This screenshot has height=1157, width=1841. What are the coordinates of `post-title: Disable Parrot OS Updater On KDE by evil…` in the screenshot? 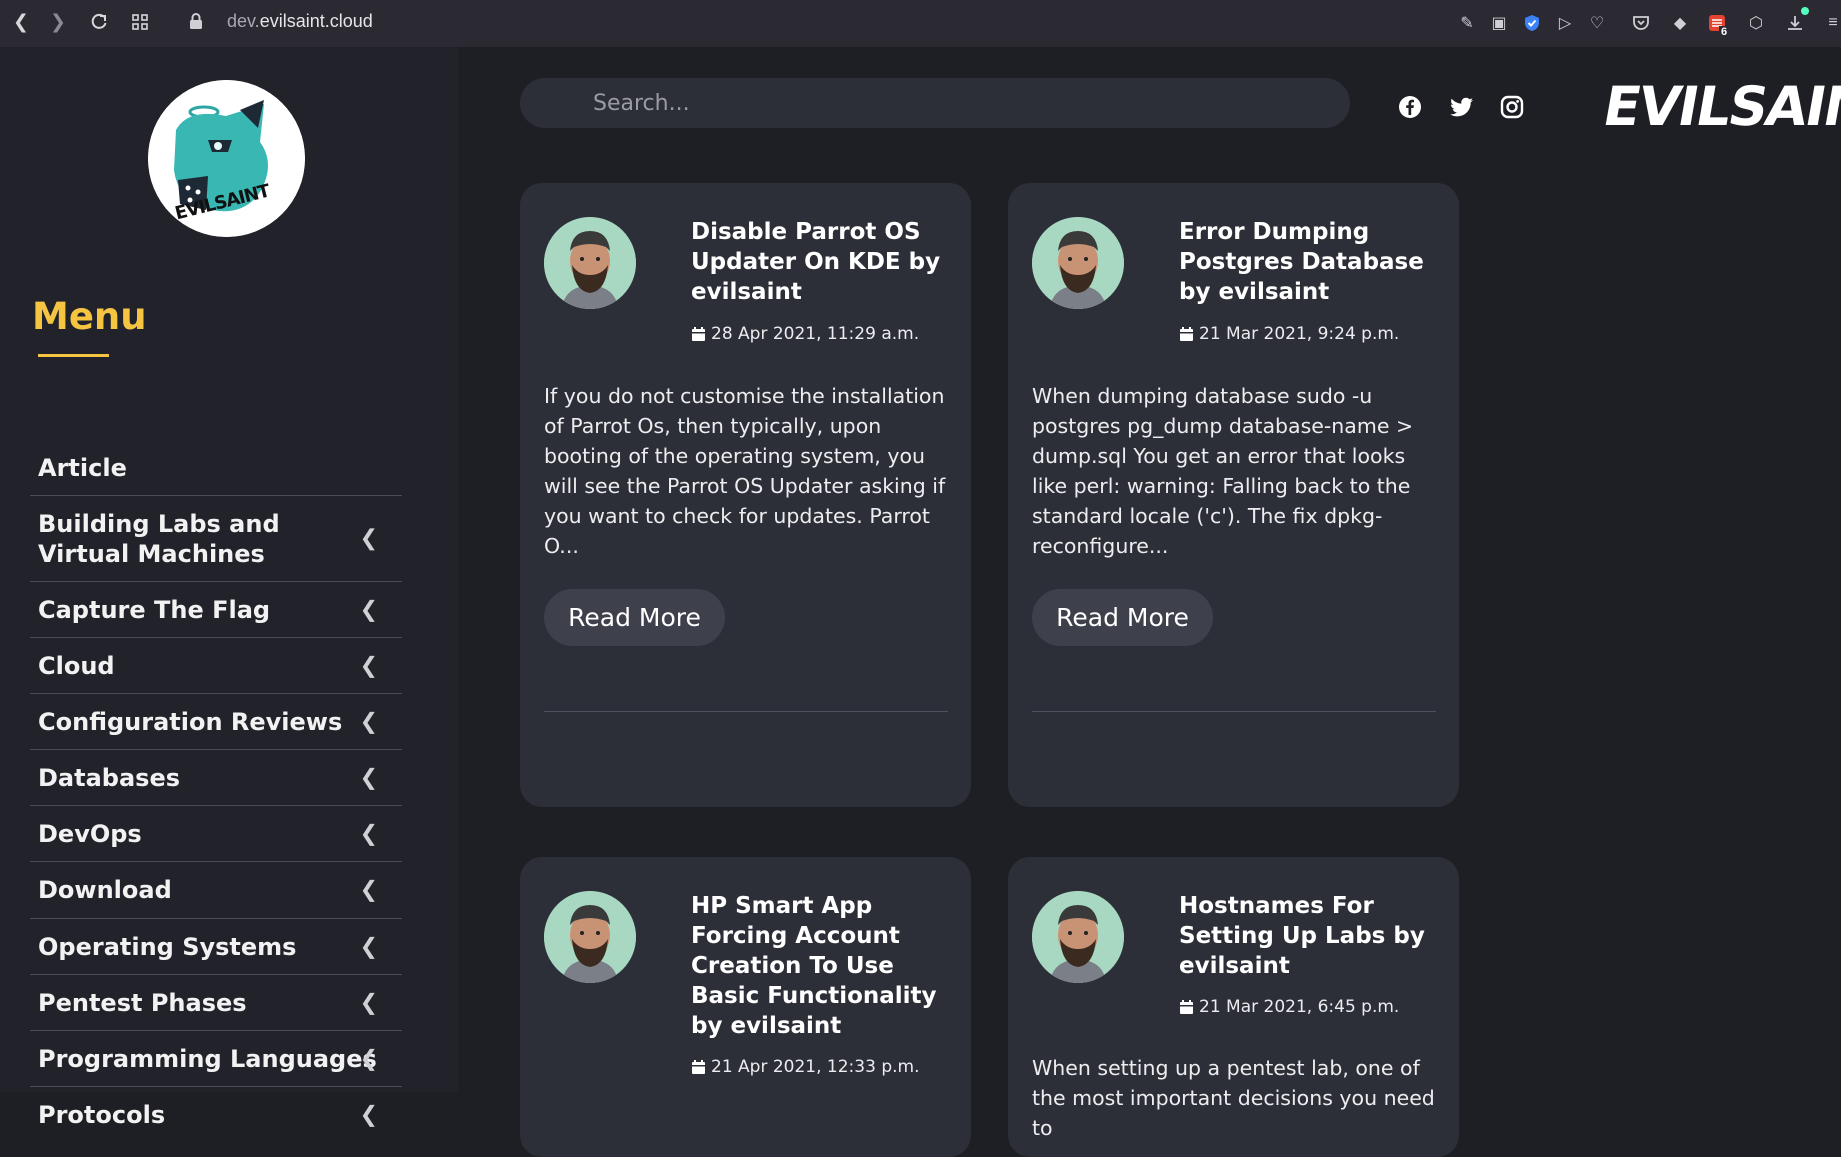 It's located at (823, 262).